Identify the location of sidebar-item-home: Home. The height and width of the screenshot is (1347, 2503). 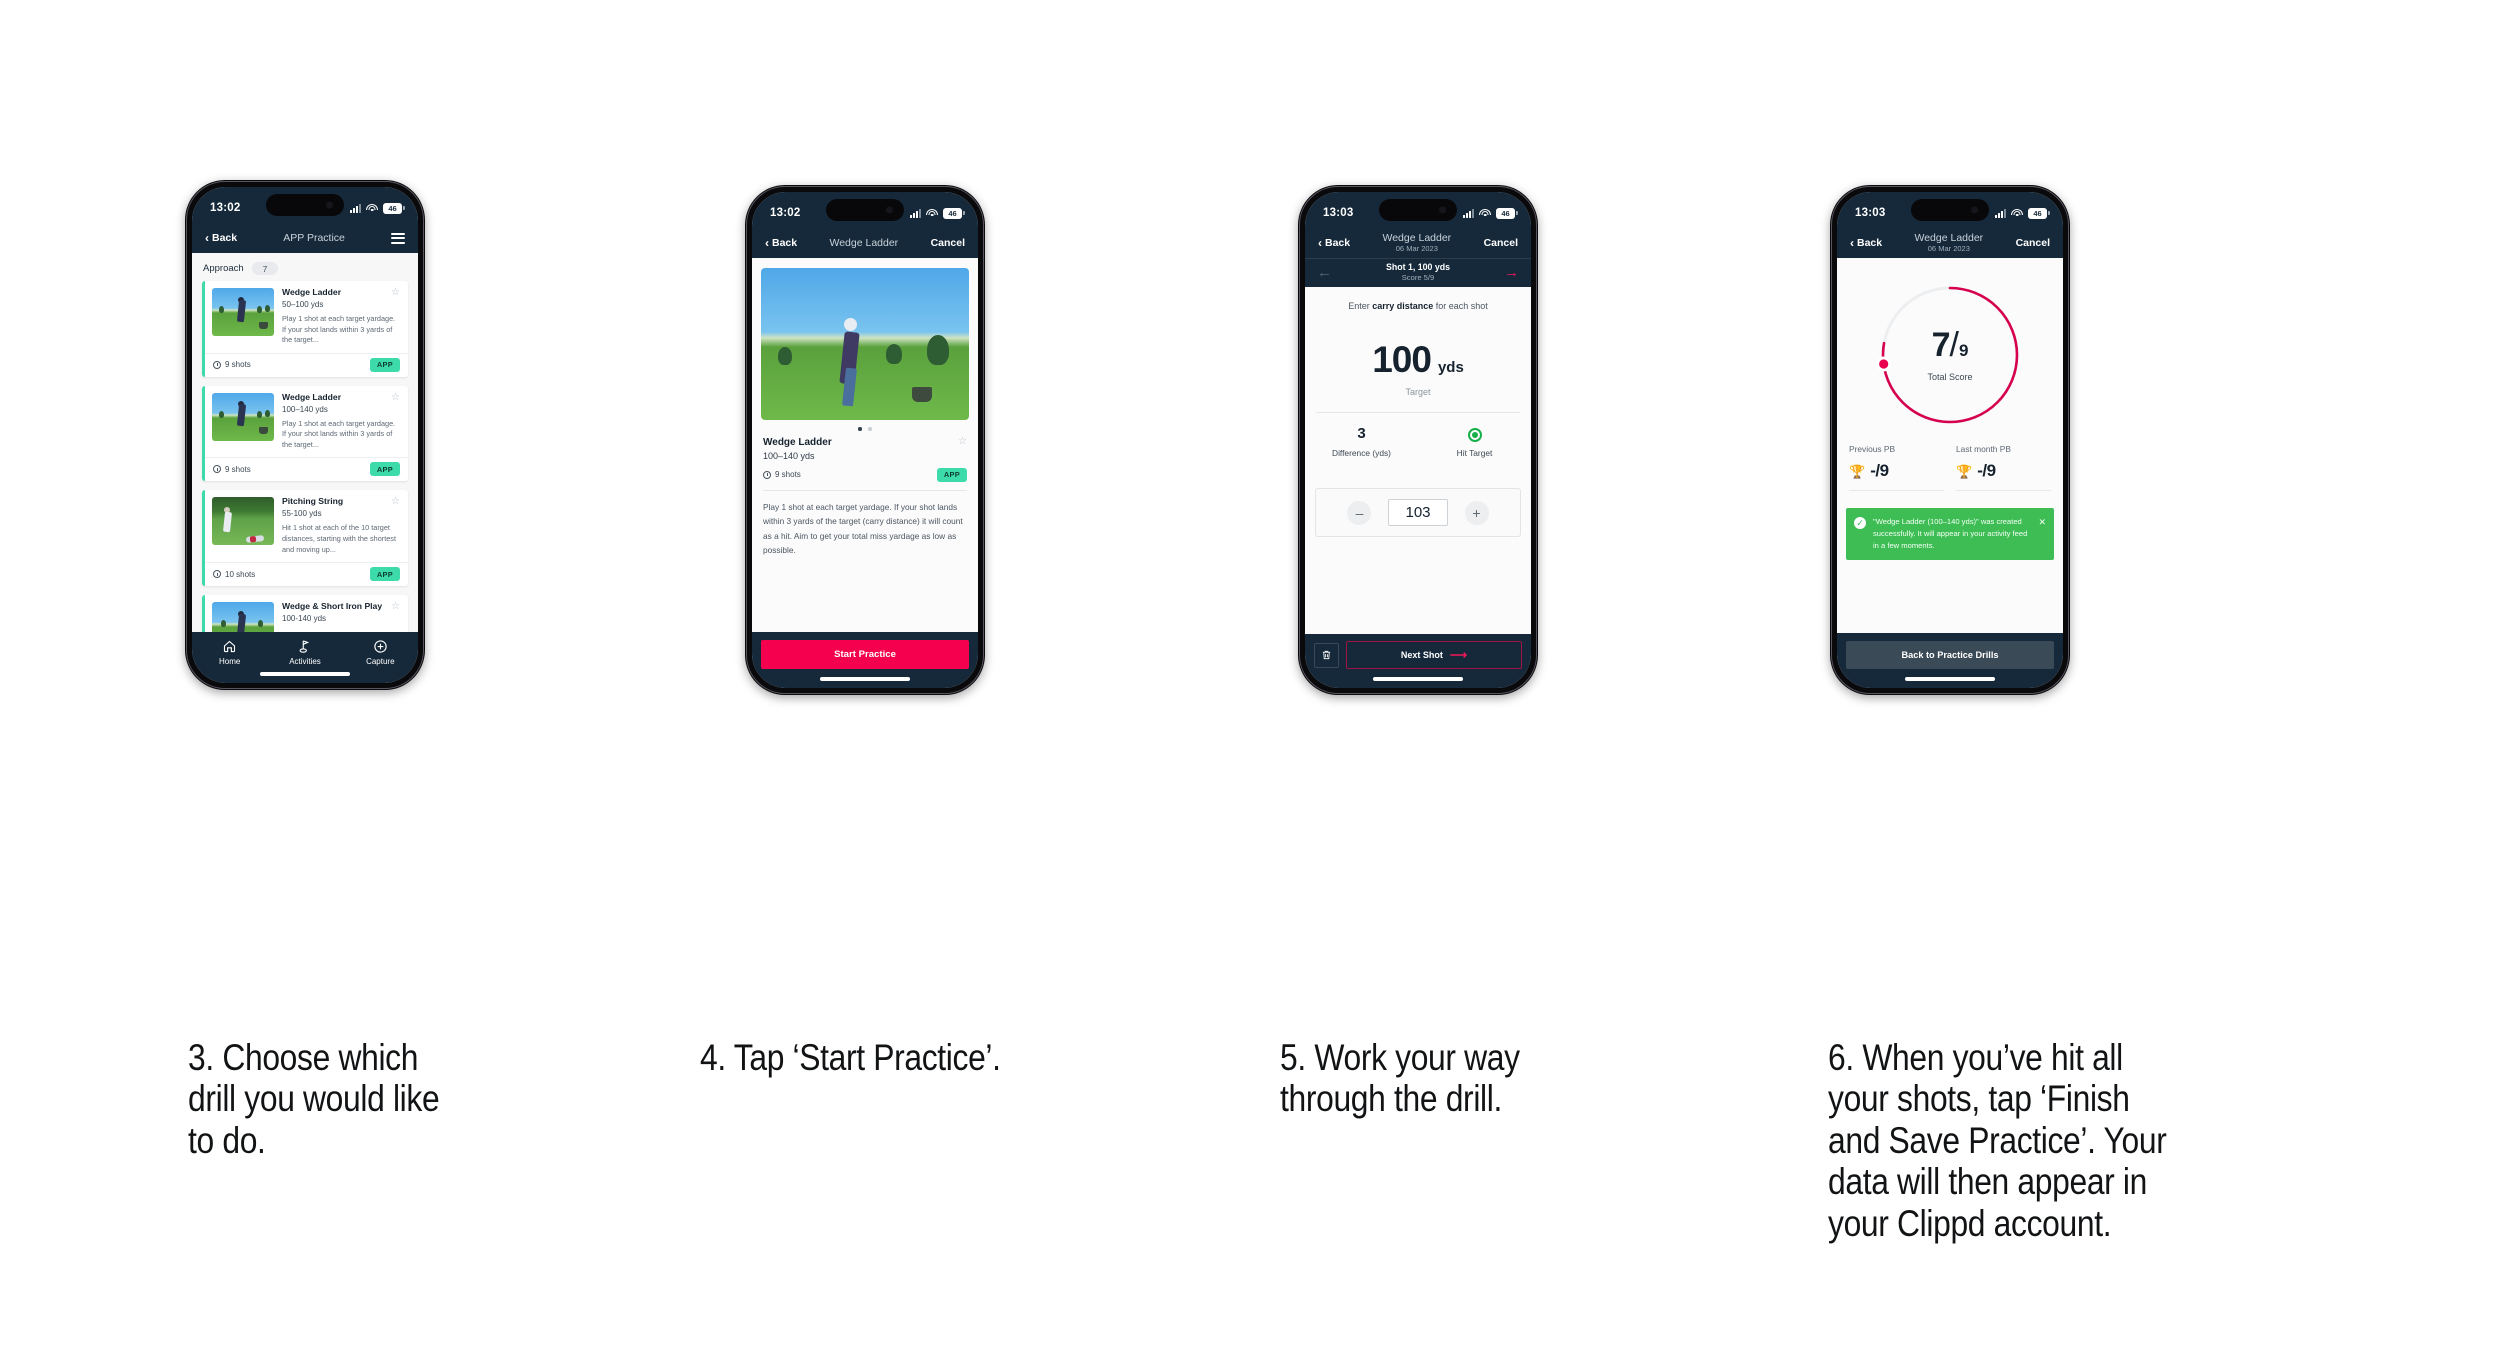
(229, 652).